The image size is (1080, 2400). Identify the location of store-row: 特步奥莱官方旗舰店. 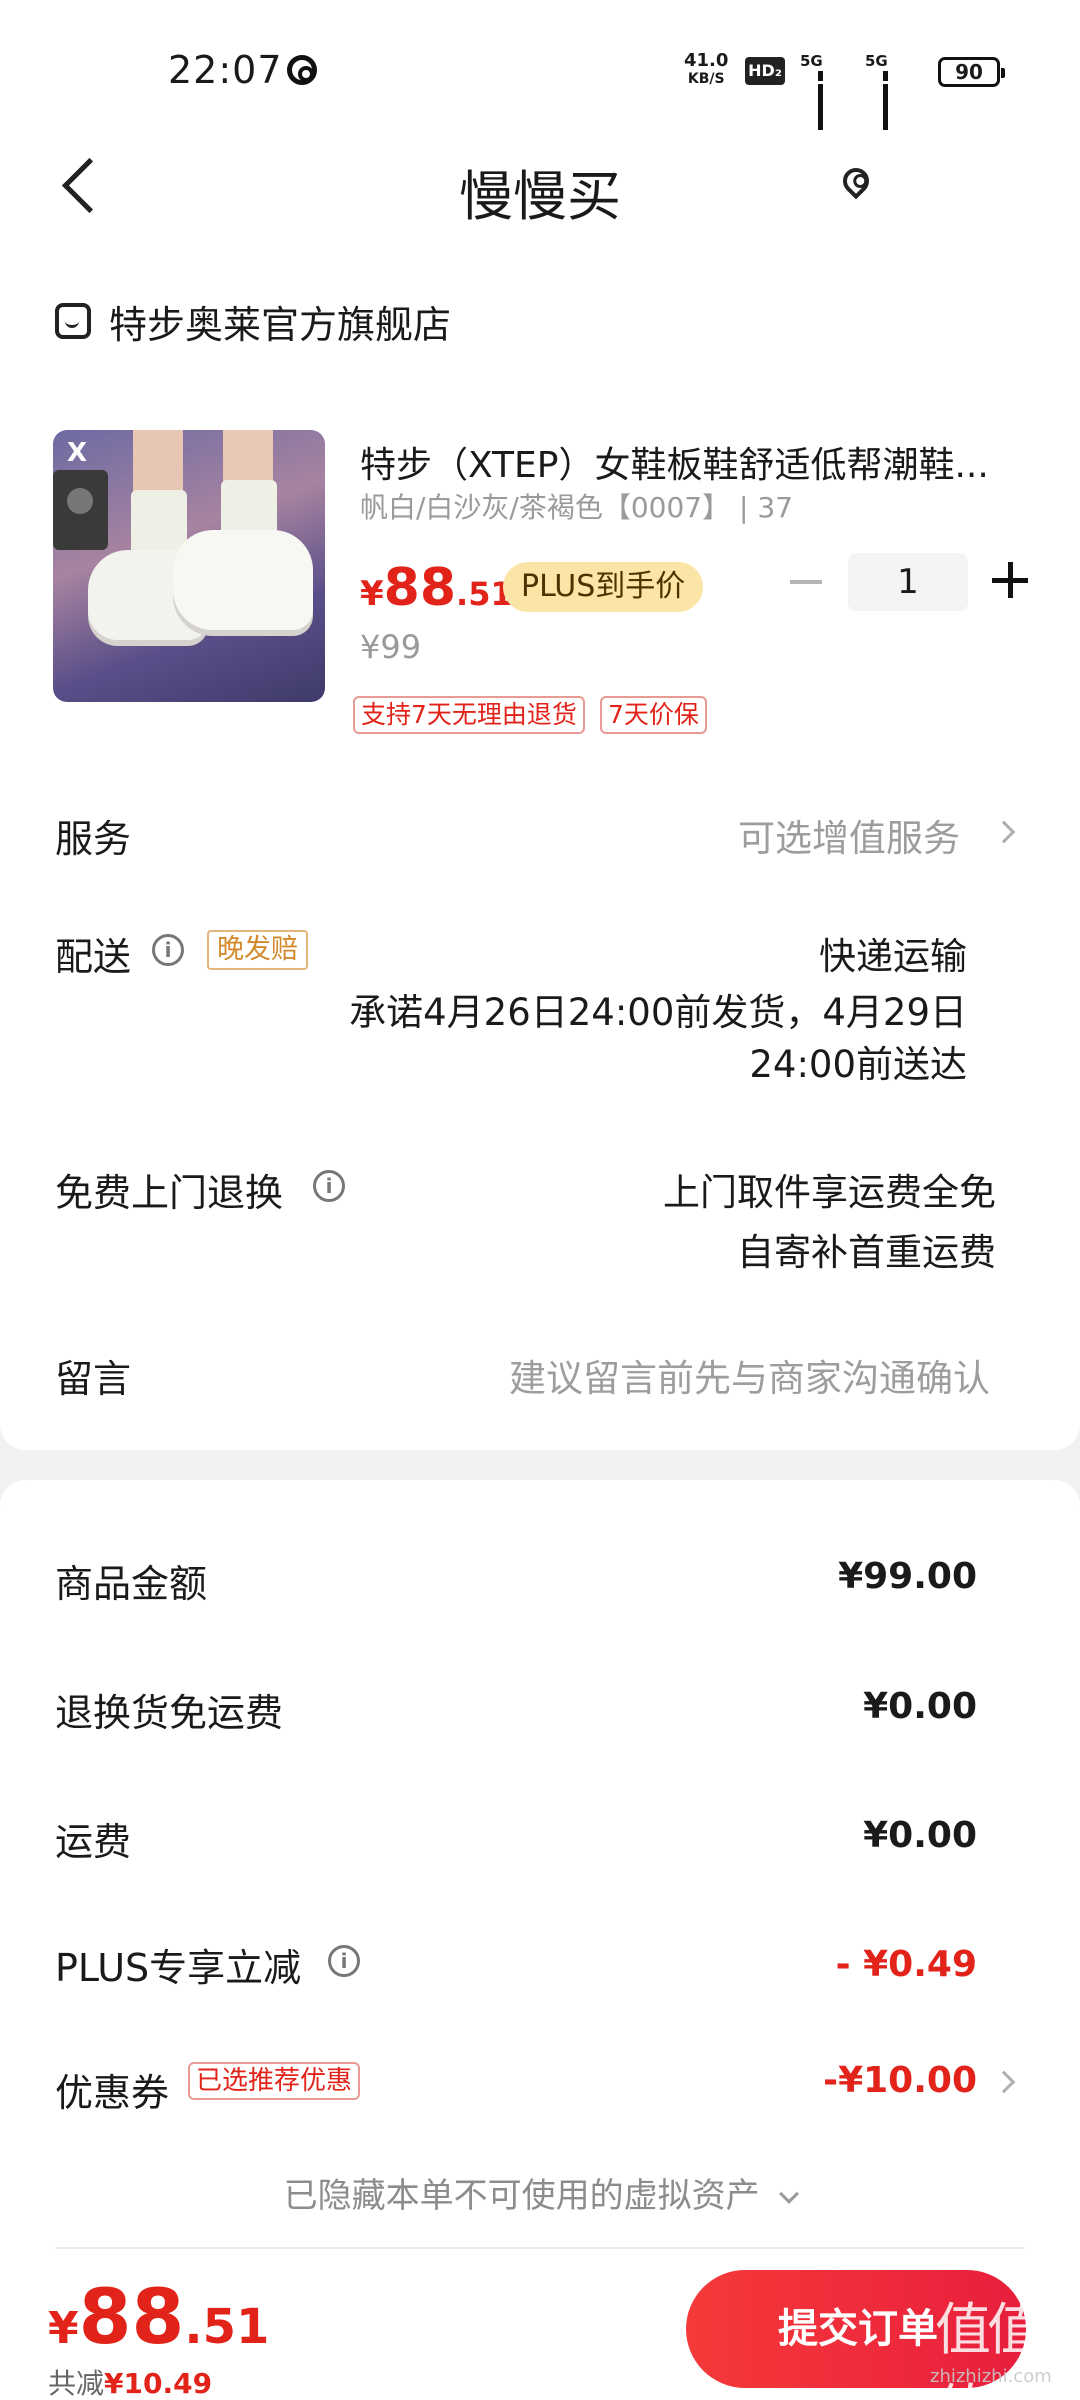
(253, 321).